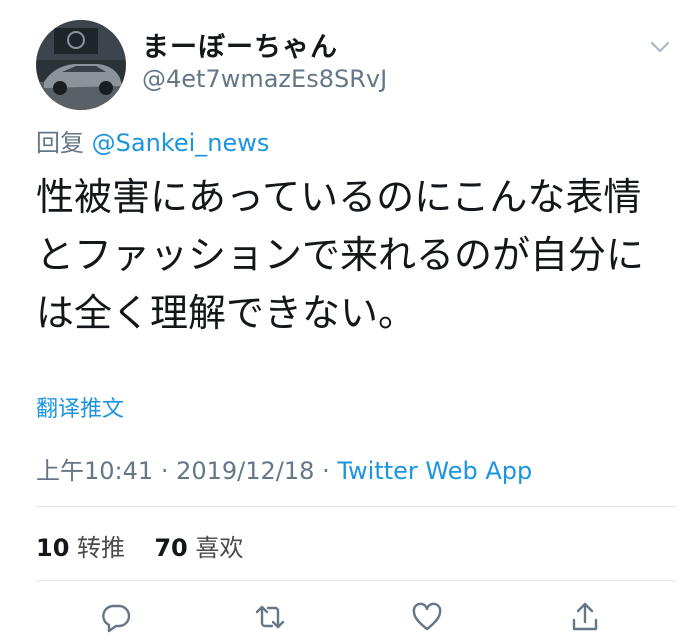  Describe the element at coordinates (340, 255) in the screenshot. I see `tweet-line: とファッションで来れるのが自分に` at that location.